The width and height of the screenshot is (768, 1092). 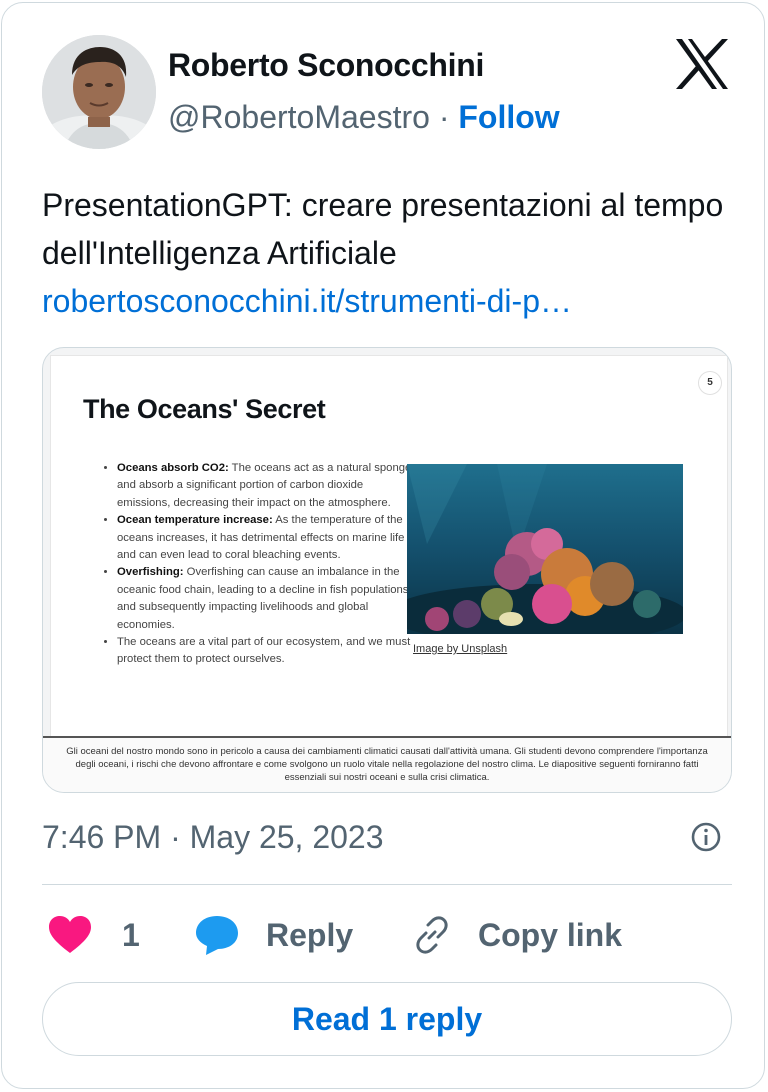 I want to click on slide-title: The Oceans' Secret, so click(x=204, y=409).